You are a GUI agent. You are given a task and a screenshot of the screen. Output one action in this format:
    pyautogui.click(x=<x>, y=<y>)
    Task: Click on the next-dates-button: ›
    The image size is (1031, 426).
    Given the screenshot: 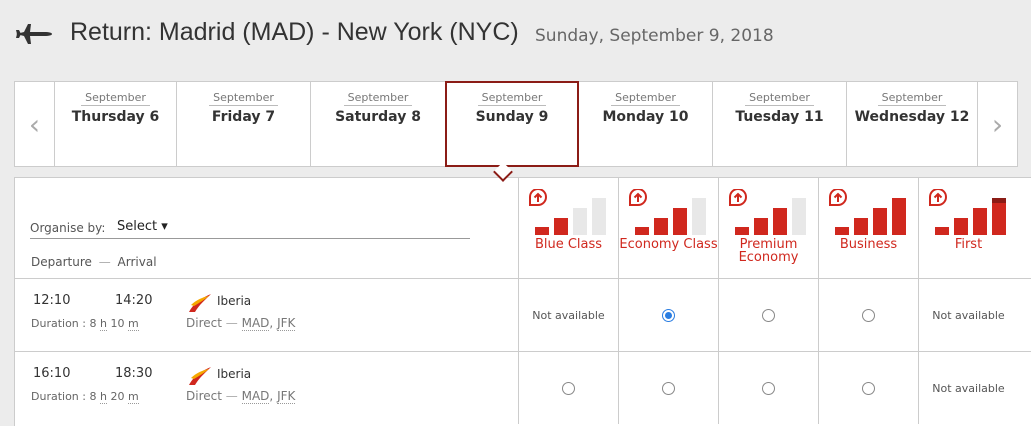 What is the action you would take?
    pyautogui.click(x=997, y=124)
    